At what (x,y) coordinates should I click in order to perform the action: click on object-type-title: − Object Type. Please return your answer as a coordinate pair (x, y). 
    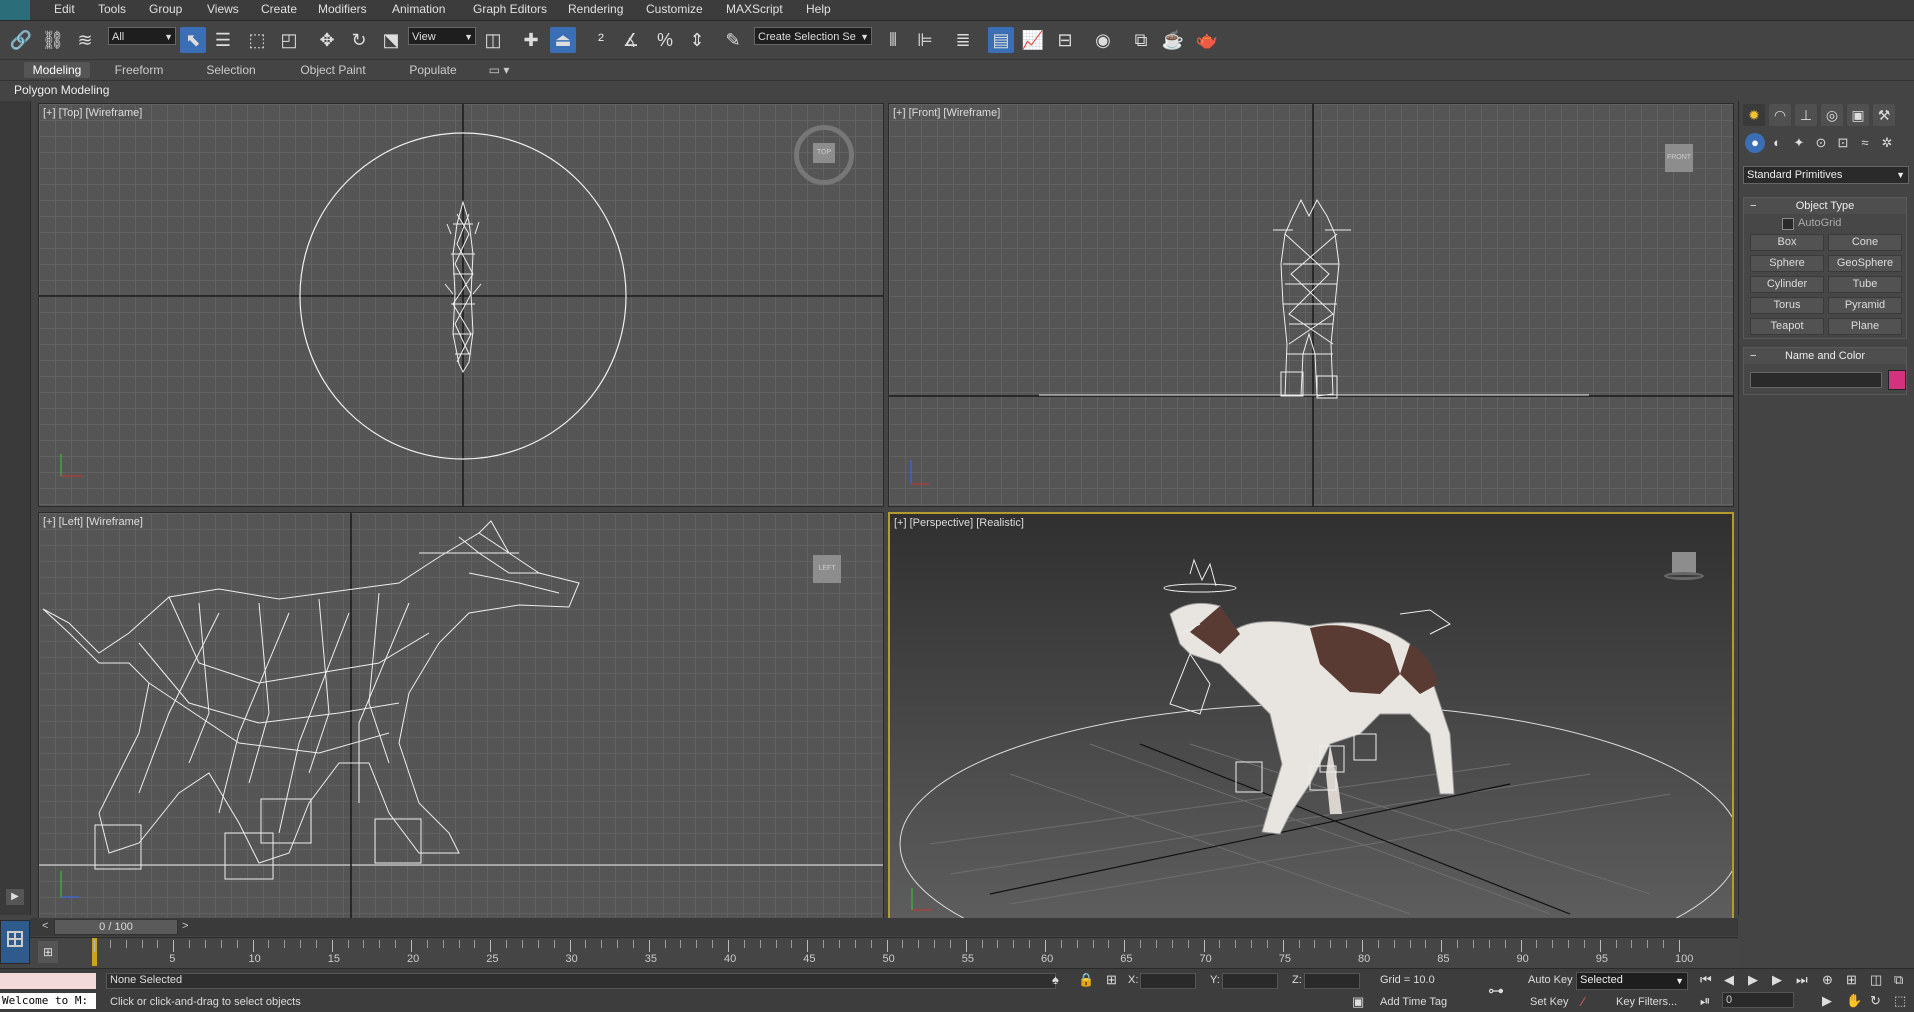
    Looking at the image, I should click on (1825, 206).